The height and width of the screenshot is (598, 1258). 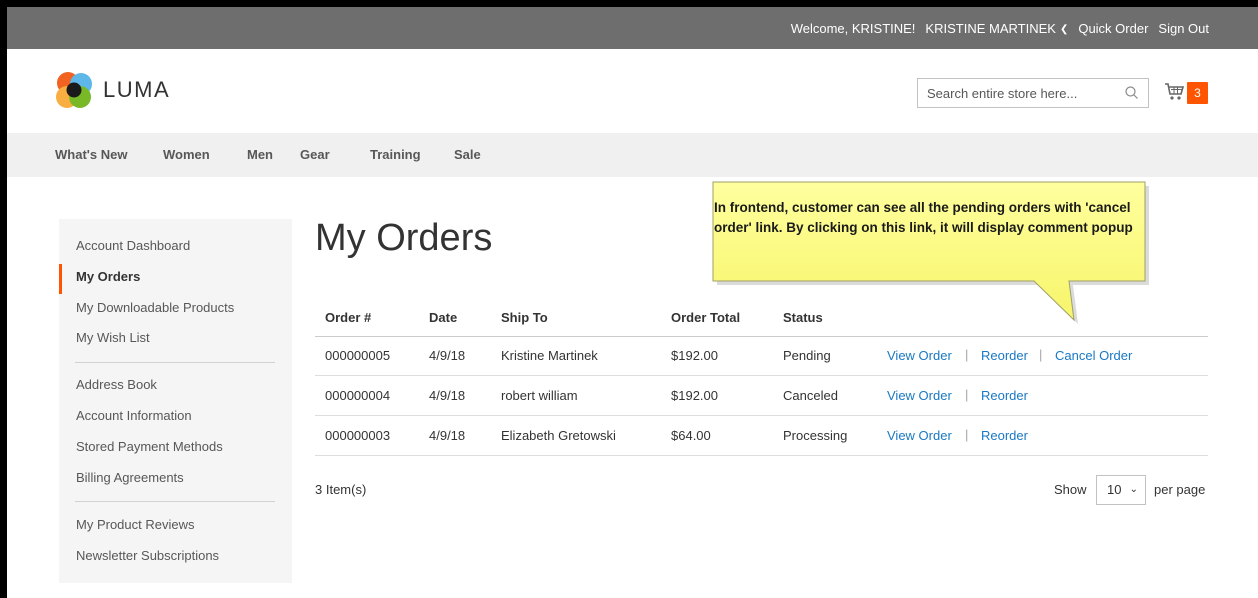 I want to click on column-header-order-number: Order #, so click(x=348, y=317).